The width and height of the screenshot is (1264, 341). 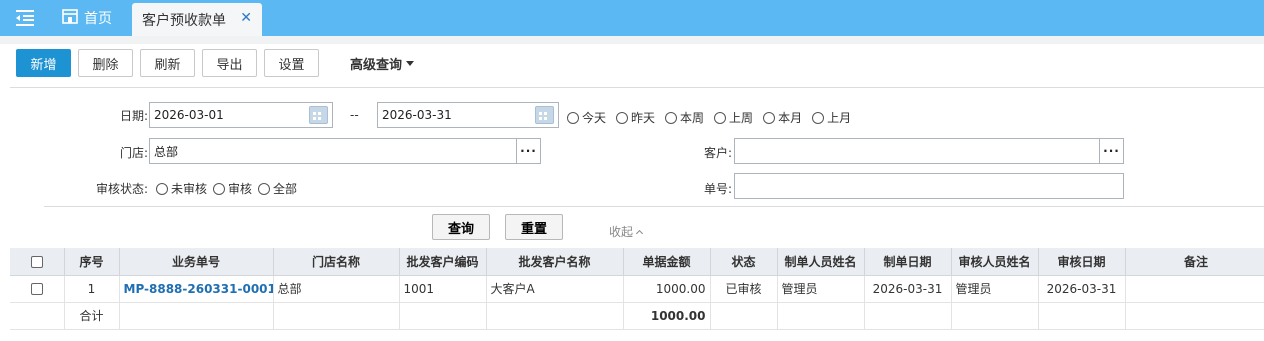 What do you see at coordinates (908, 289) in the screenshot?
I see `cell-make-date: 2026-03-31` at bounding box center [908, 289].